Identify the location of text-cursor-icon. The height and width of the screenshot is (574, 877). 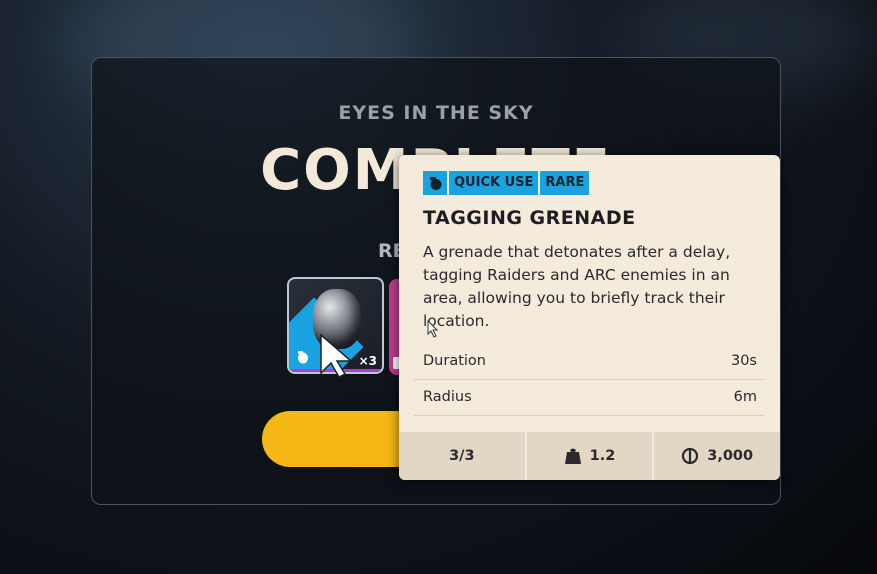
(433, 329).